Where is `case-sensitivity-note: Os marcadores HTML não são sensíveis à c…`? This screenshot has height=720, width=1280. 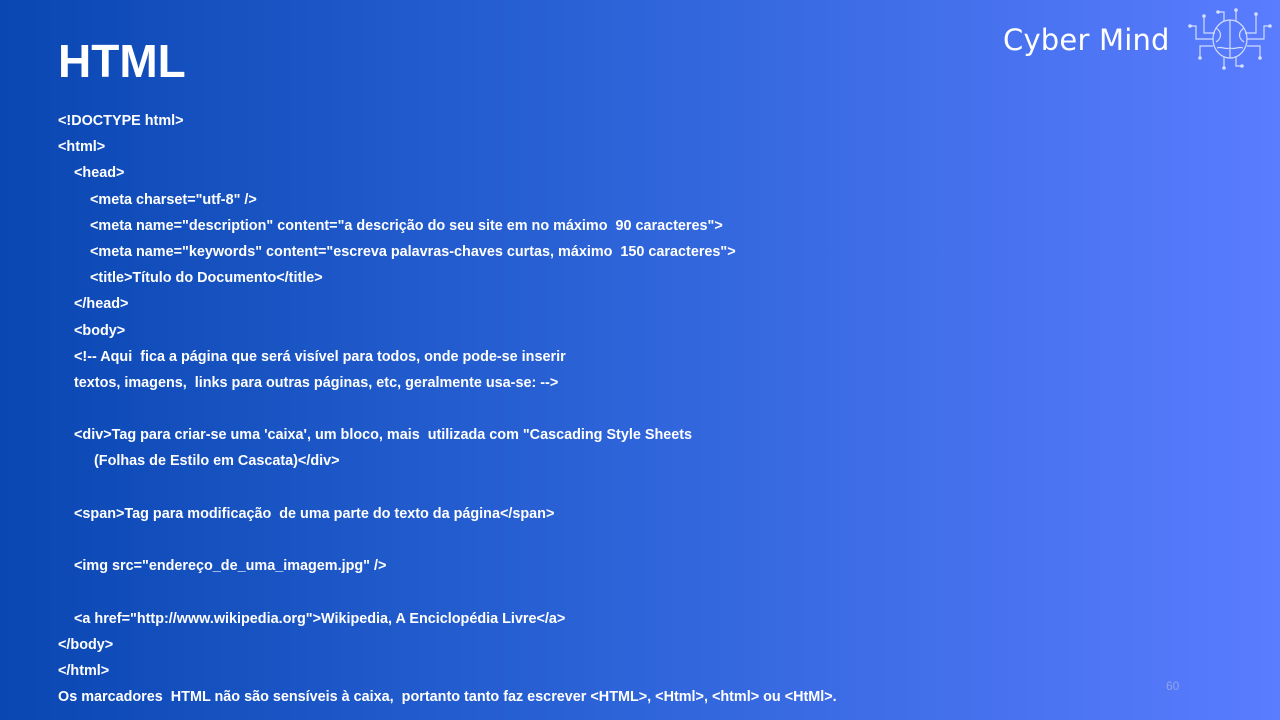
case-sensitivity-note: Os marcadores HTML não são sensíveis à c… is located at coordinates (447, 697).